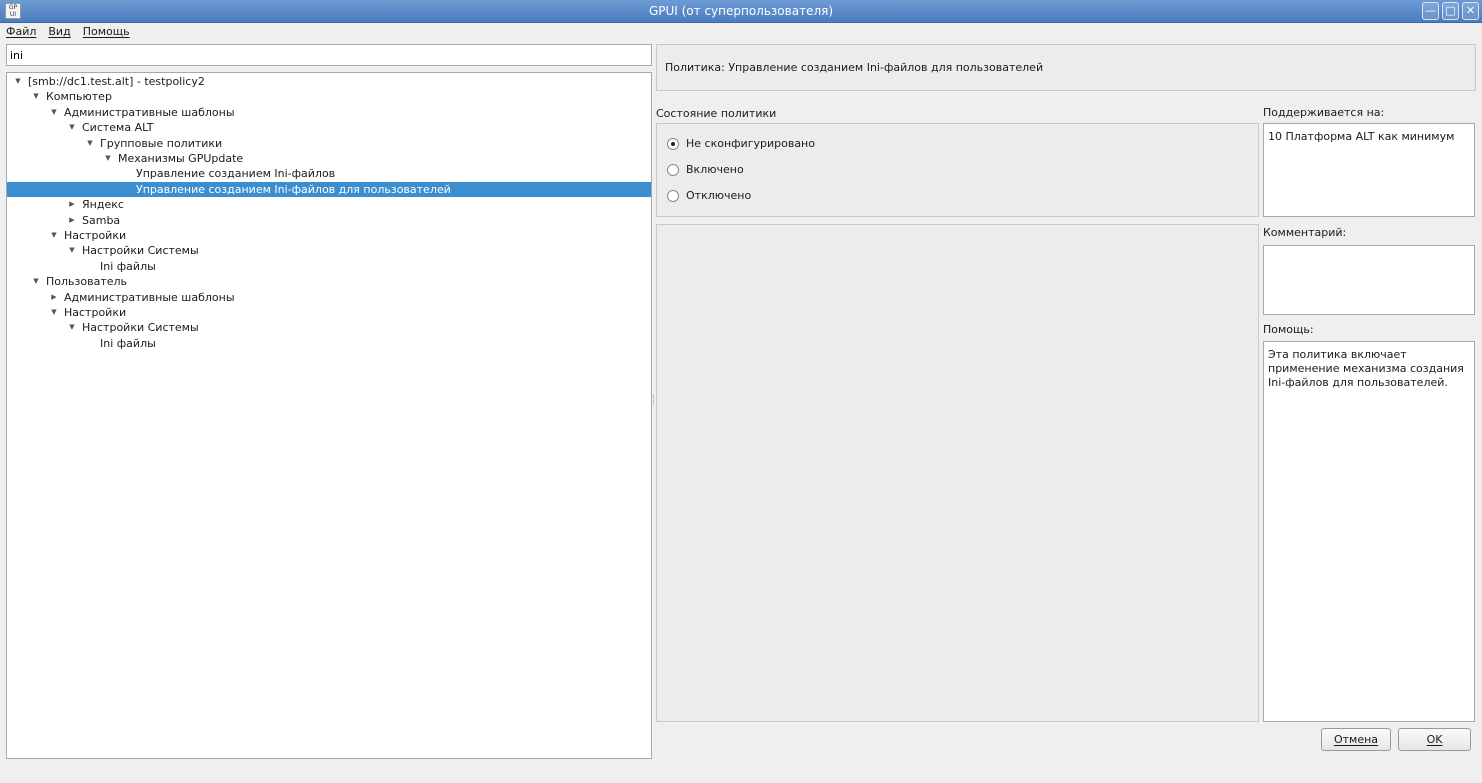  What do you see at coordinates (329, 297) in the screenshot?
I see `tree-node: ▶ Административные шаблоны` at bounding box center [329, 297].